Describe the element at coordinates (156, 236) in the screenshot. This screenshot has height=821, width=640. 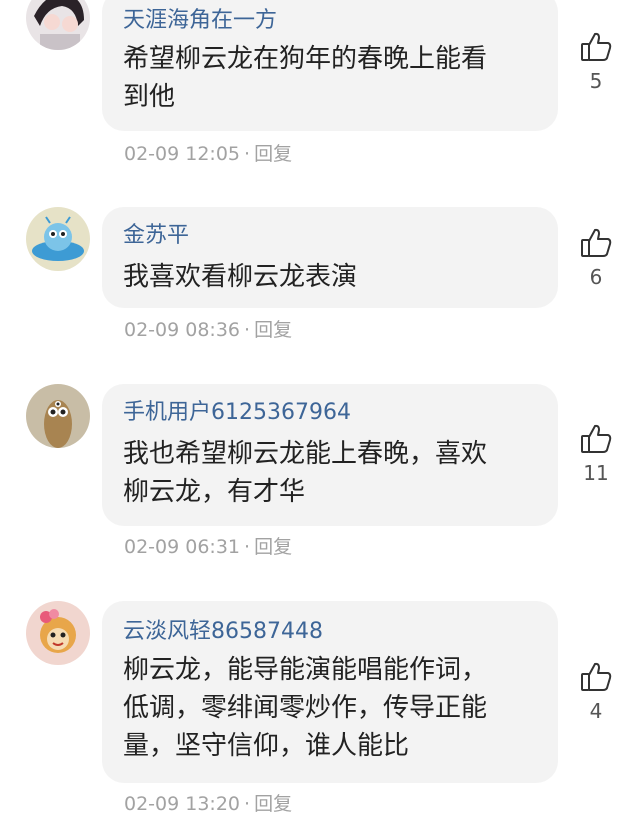
I see `username: 金苏平` at that location.